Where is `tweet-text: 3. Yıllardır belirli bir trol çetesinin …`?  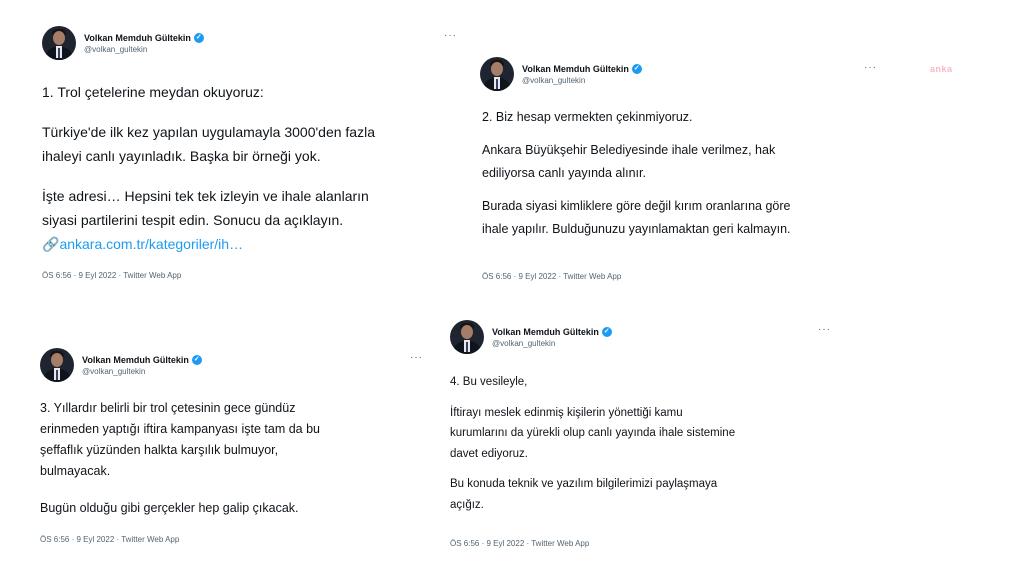
tweet-text: 3. Yıllardır belirli bir trol çetesinin … is located at coordinates (180, 458).